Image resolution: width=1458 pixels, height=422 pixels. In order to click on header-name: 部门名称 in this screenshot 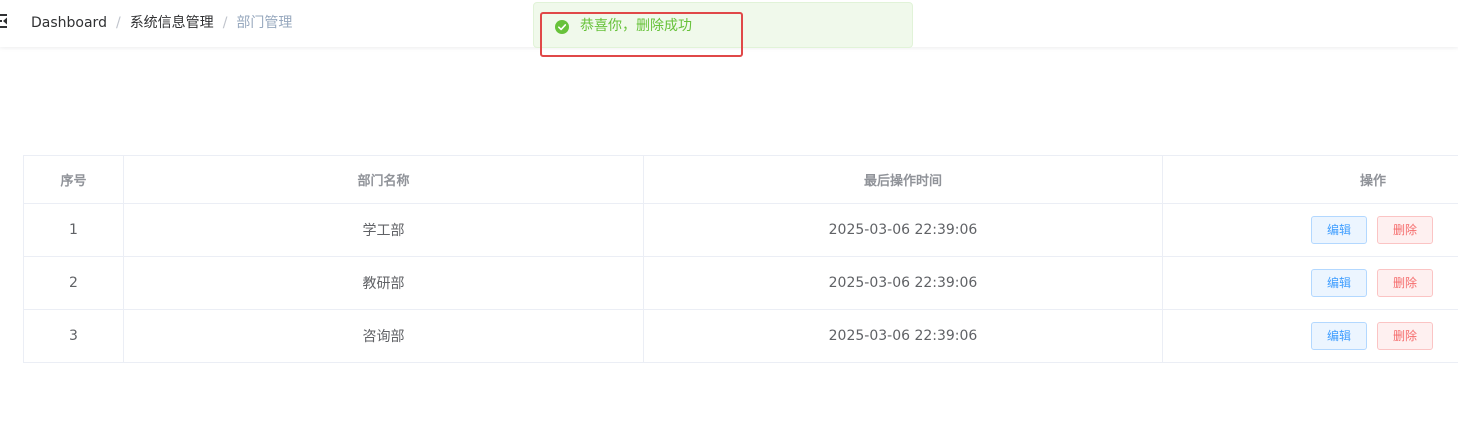, I will do `click(383, 179)`.